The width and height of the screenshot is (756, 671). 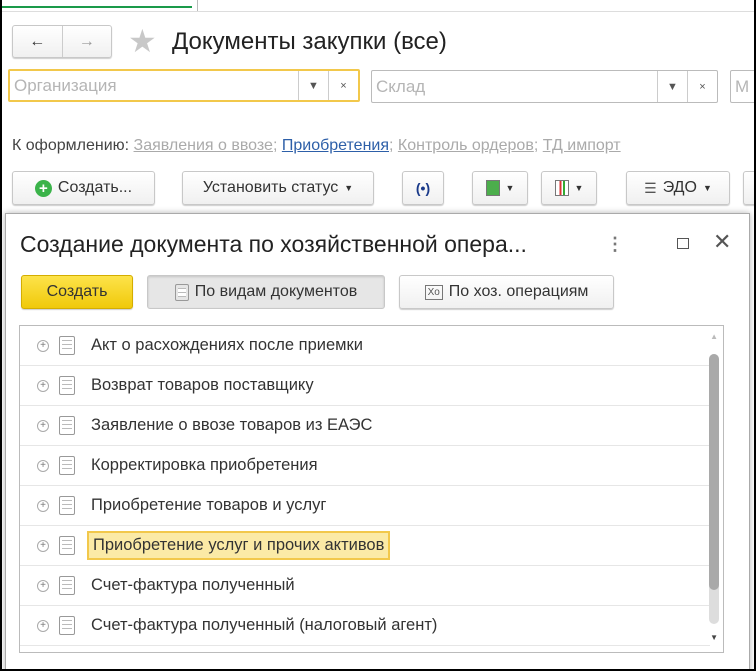 What do you see at coordinates (365, 586) in the screenshot?
I see `list-item: + Счет-фактура полученный` at bounding box center [365, 586].